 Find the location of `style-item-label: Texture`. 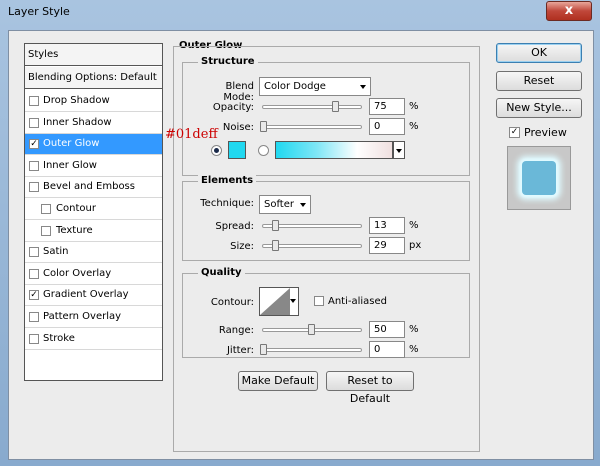

style-item-label: Texture is located at coordinates (74, 230).